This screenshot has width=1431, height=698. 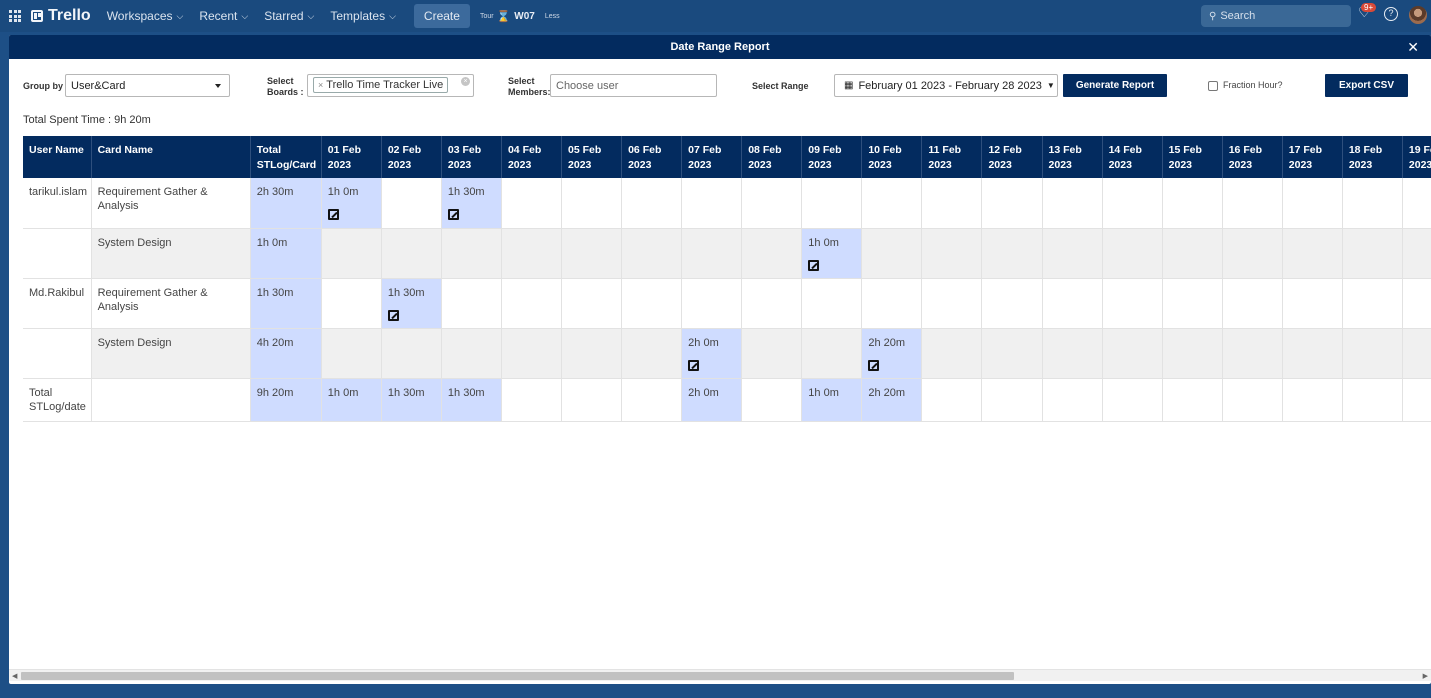 I want to click on table-row: System Design 1h 0m 1h 0m, so click(x=727, y=253).